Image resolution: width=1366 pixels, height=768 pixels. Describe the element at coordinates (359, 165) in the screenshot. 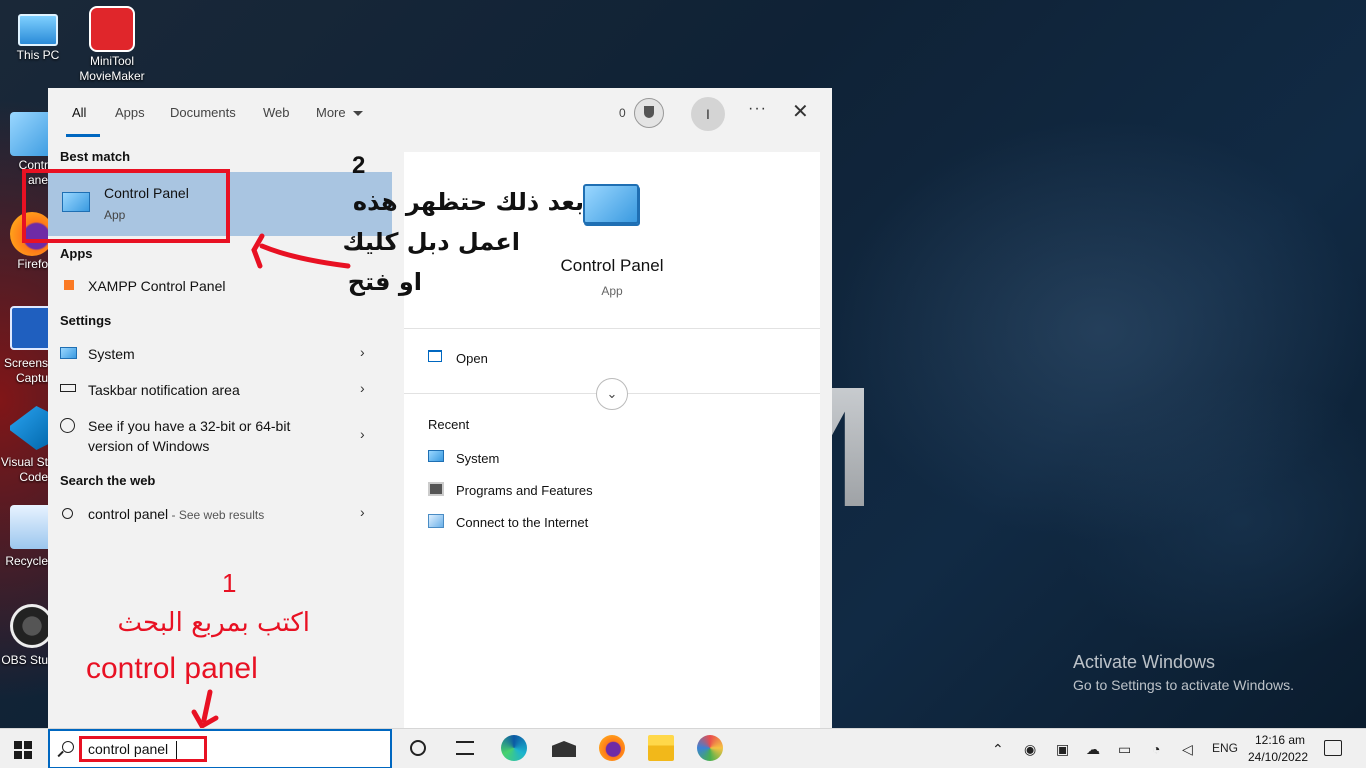

I see `annotation-step-2: 2` at that location.